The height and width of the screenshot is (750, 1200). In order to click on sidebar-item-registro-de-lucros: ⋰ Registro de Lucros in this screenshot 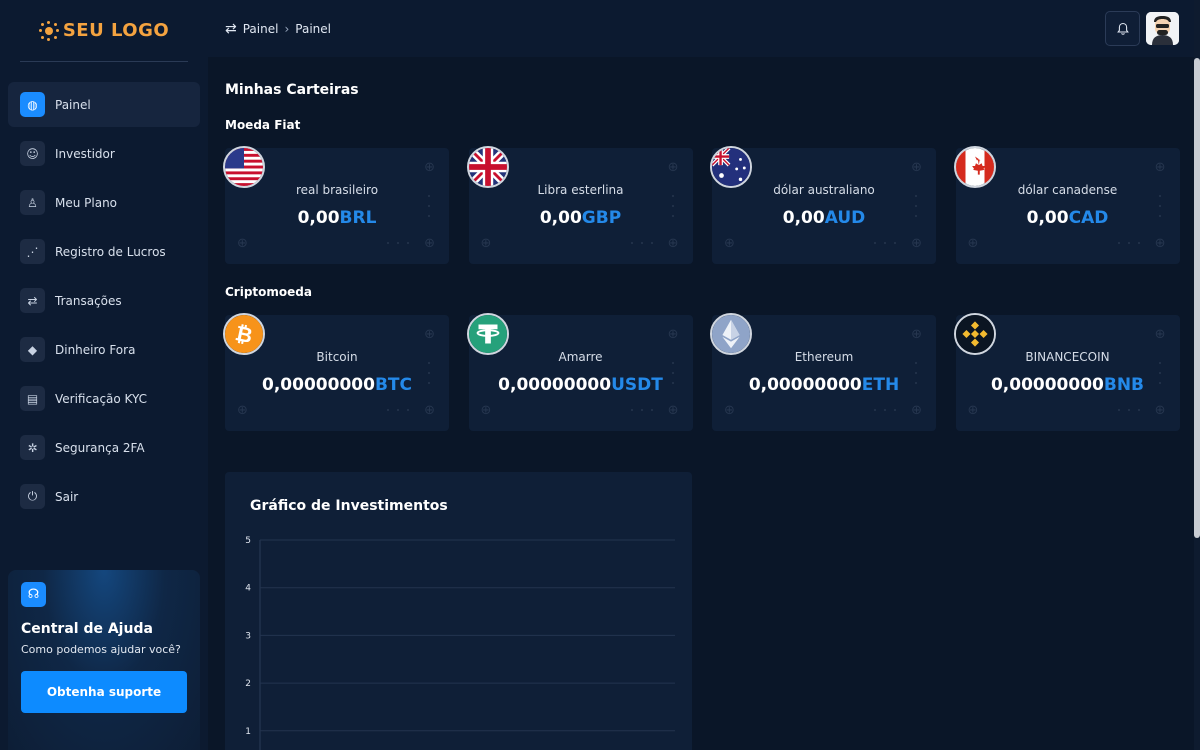, I will do `click(104, 251)`.